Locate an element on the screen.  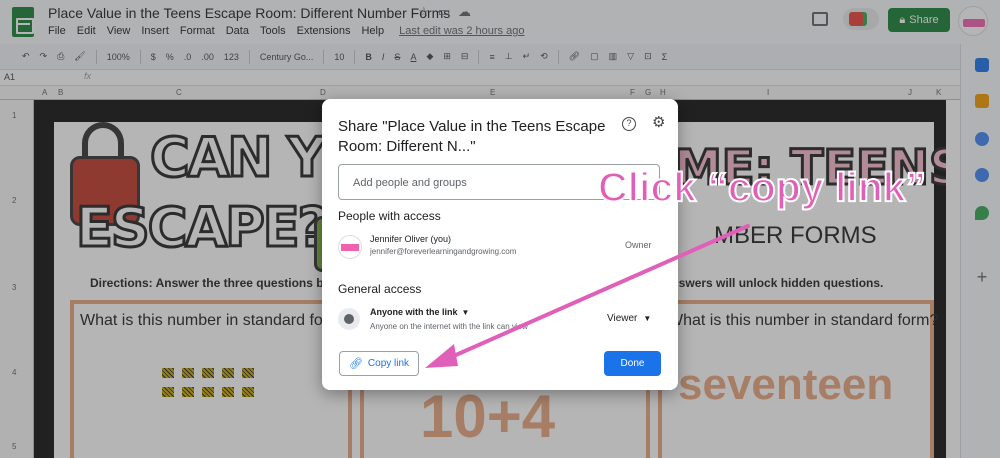
arrow-head is located at coordinates (441, 356).